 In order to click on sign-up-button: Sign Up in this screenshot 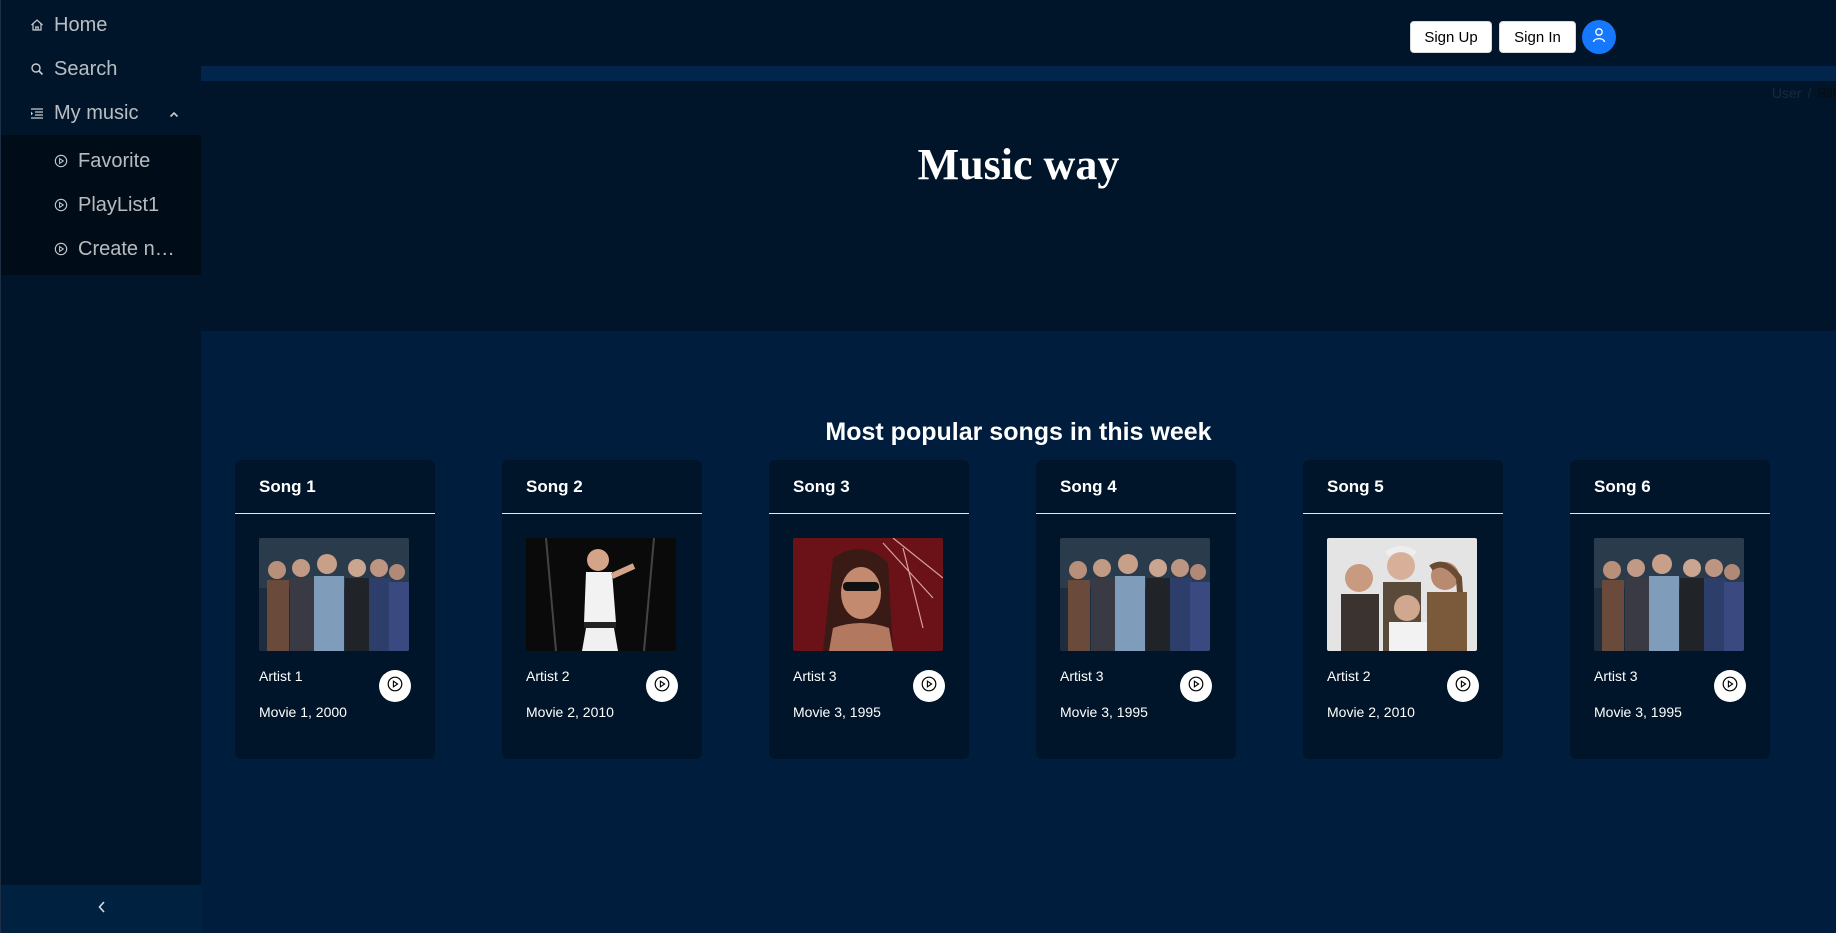, I will do `click(1451, 37)`.